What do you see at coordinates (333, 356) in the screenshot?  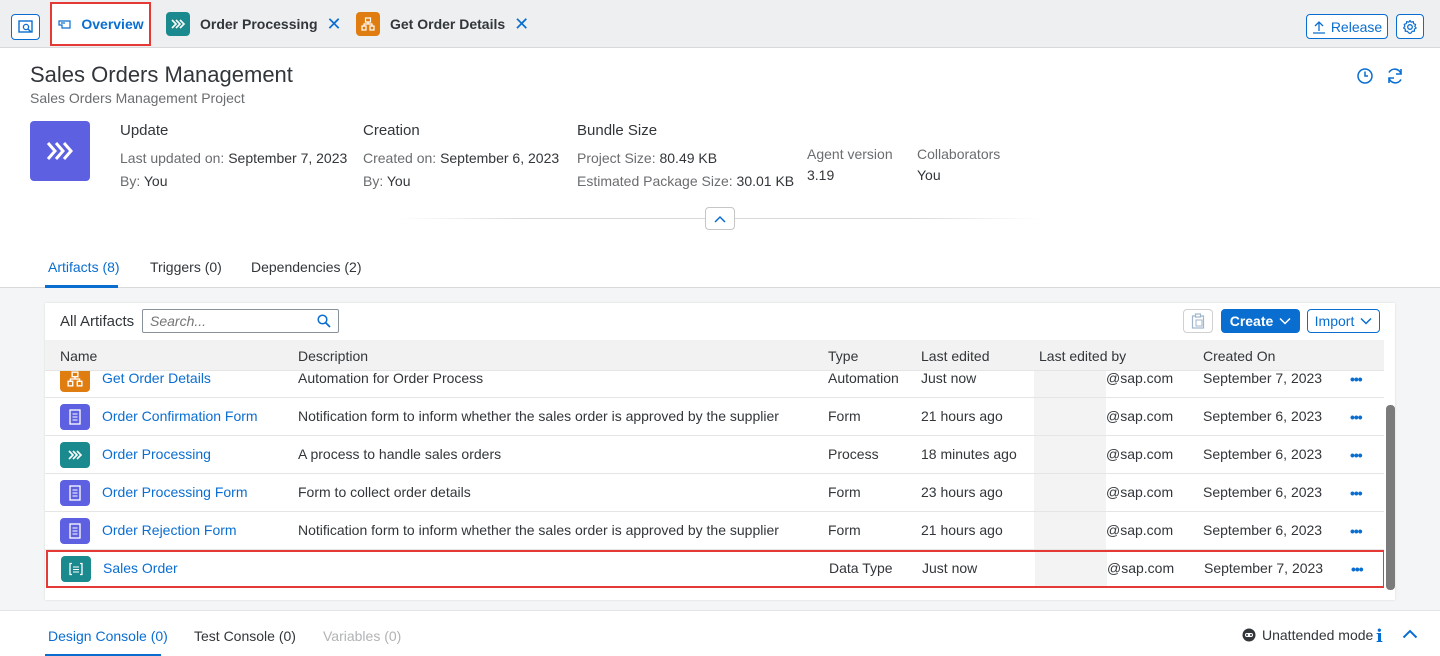 I see `column-header-description: Description` at bounding box center [333, 356].